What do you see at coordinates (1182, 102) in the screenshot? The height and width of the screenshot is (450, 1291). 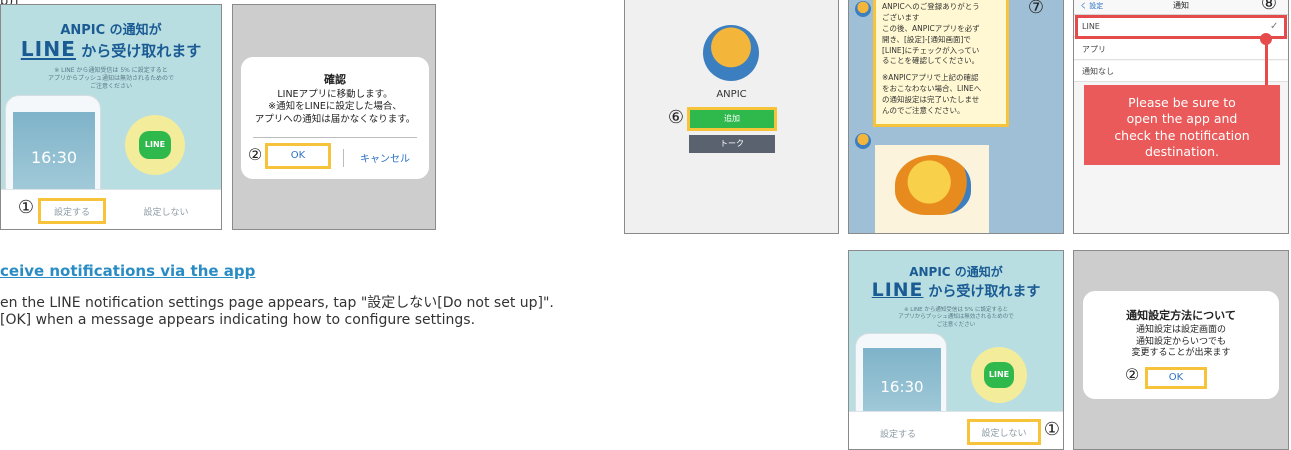 I see `callout-line: Please be sure to` at bounding box center [1182, 102].